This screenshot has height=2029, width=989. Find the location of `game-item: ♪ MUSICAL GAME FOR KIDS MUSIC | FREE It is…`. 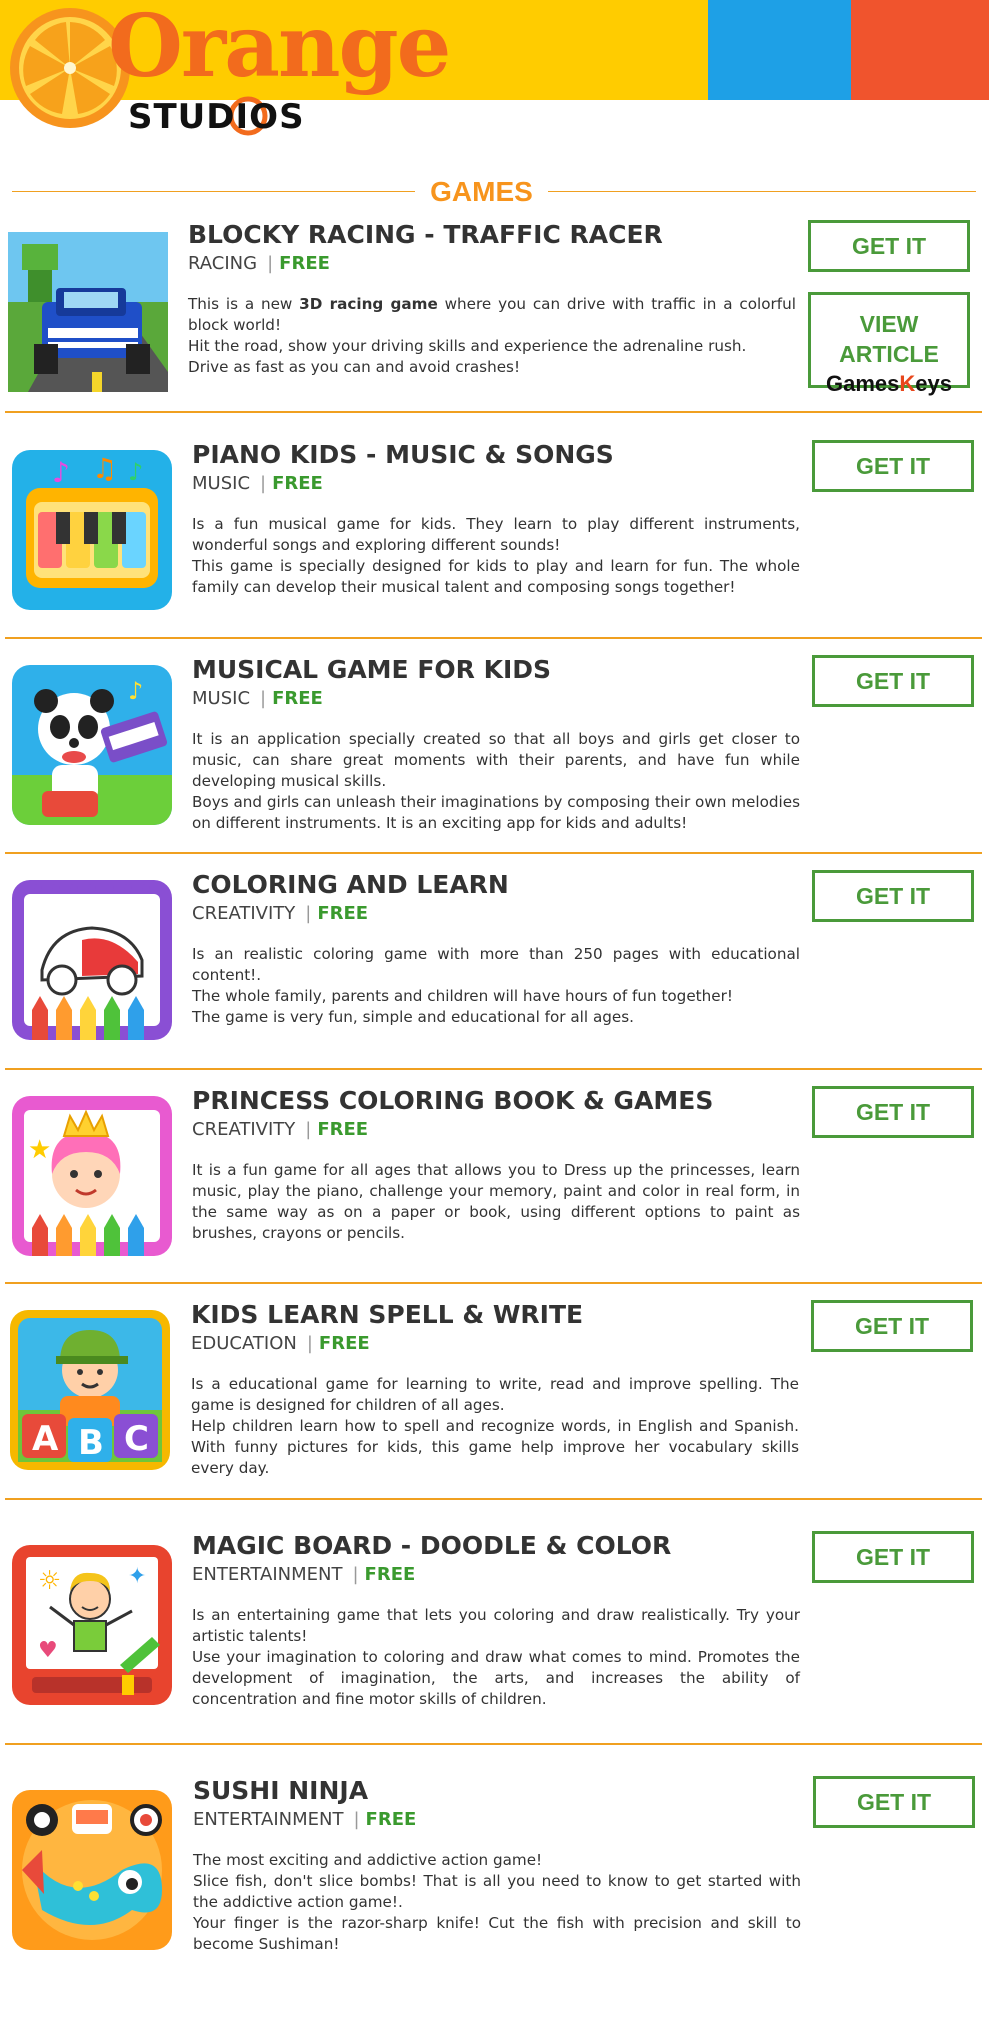

game-item: ♪ MUSICAL GAME FOR KIDS MUSIC | FREE It is… is located at coordinates (494, 755).